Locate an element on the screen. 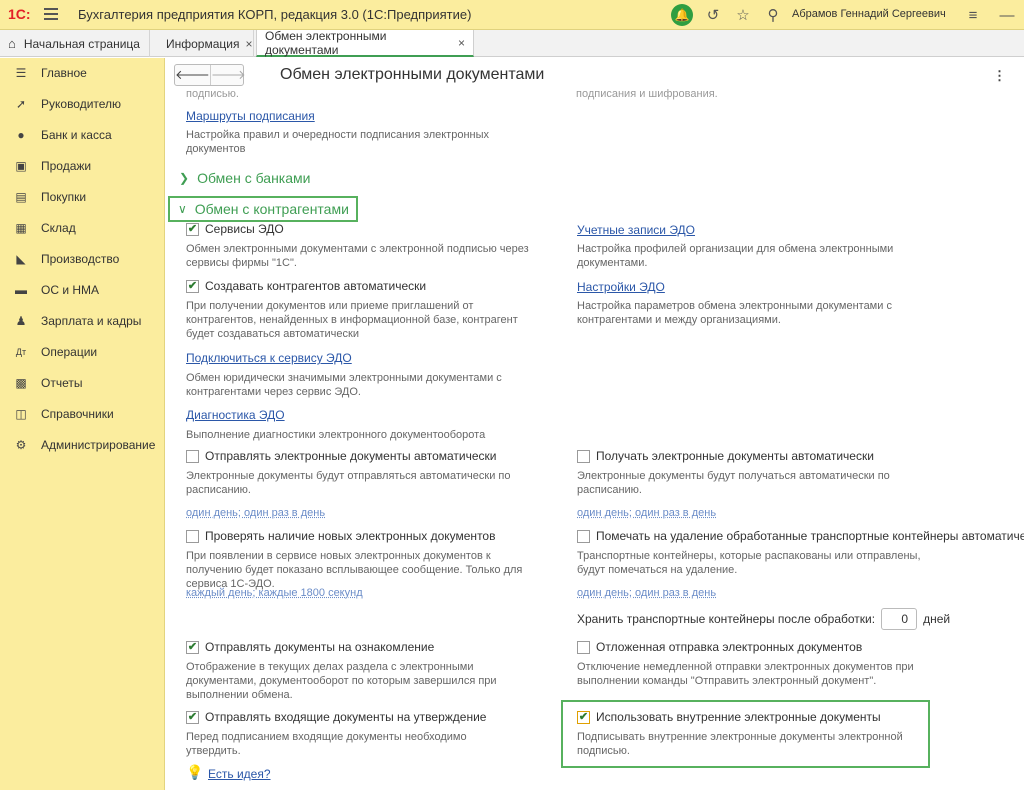 Image resolution: width=1024 pixels, height=790 pixels. edo-settings-link: Настройки ЭДО is located at coordinates (621, 287).